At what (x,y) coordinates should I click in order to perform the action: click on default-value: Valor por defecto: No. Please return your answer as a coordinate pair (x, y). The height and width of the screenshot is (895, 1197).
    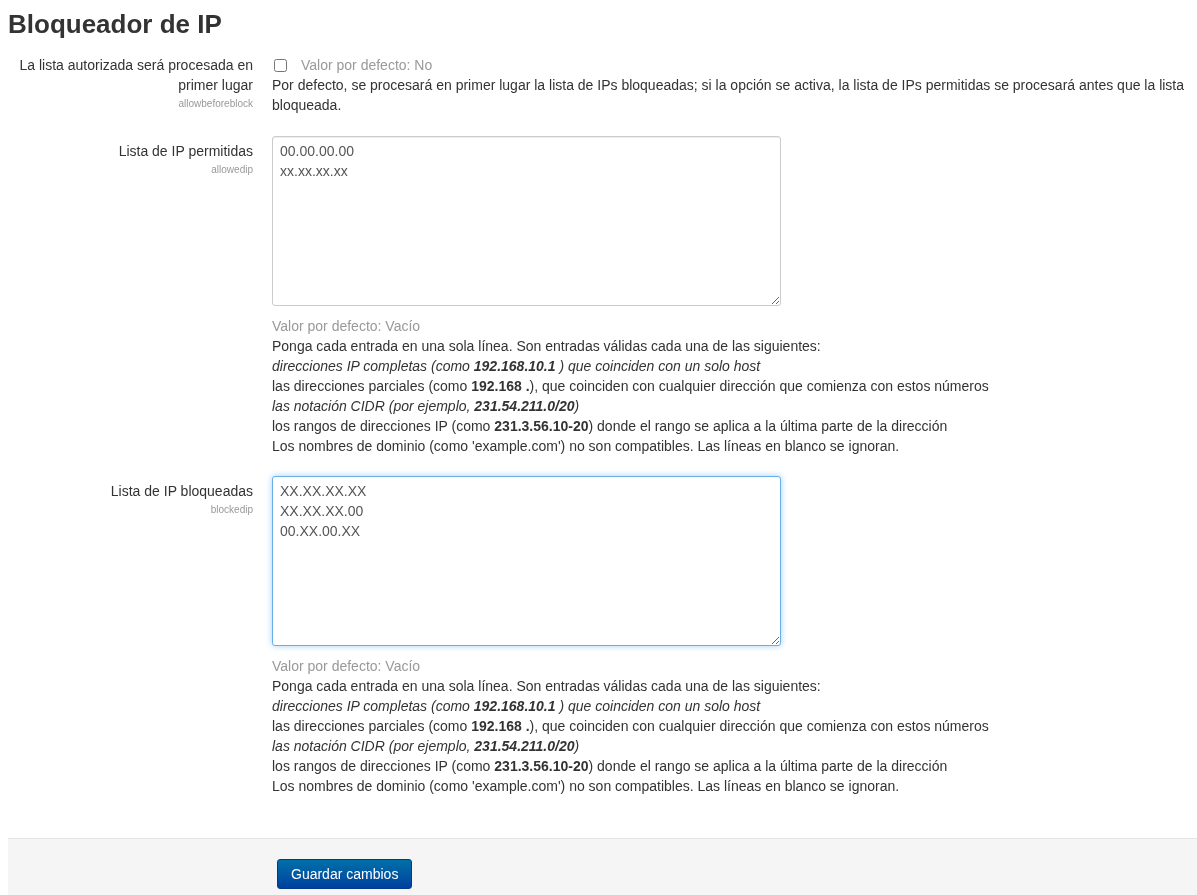
    Looking at the image, I should click on (367, 65).